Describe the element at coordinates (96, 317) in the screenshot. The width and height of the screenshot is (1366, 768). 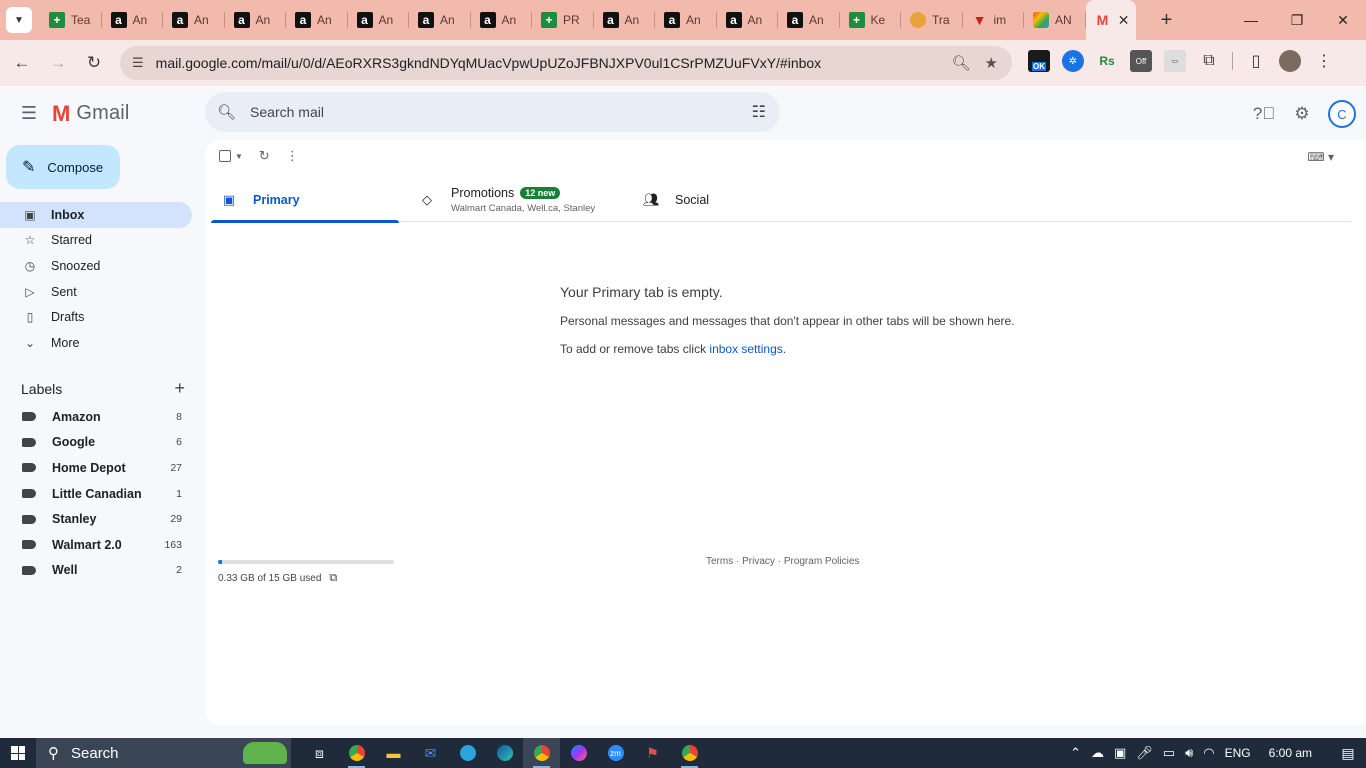
I see `sidebar-item-drafts: ▯ Drafts` at that location.